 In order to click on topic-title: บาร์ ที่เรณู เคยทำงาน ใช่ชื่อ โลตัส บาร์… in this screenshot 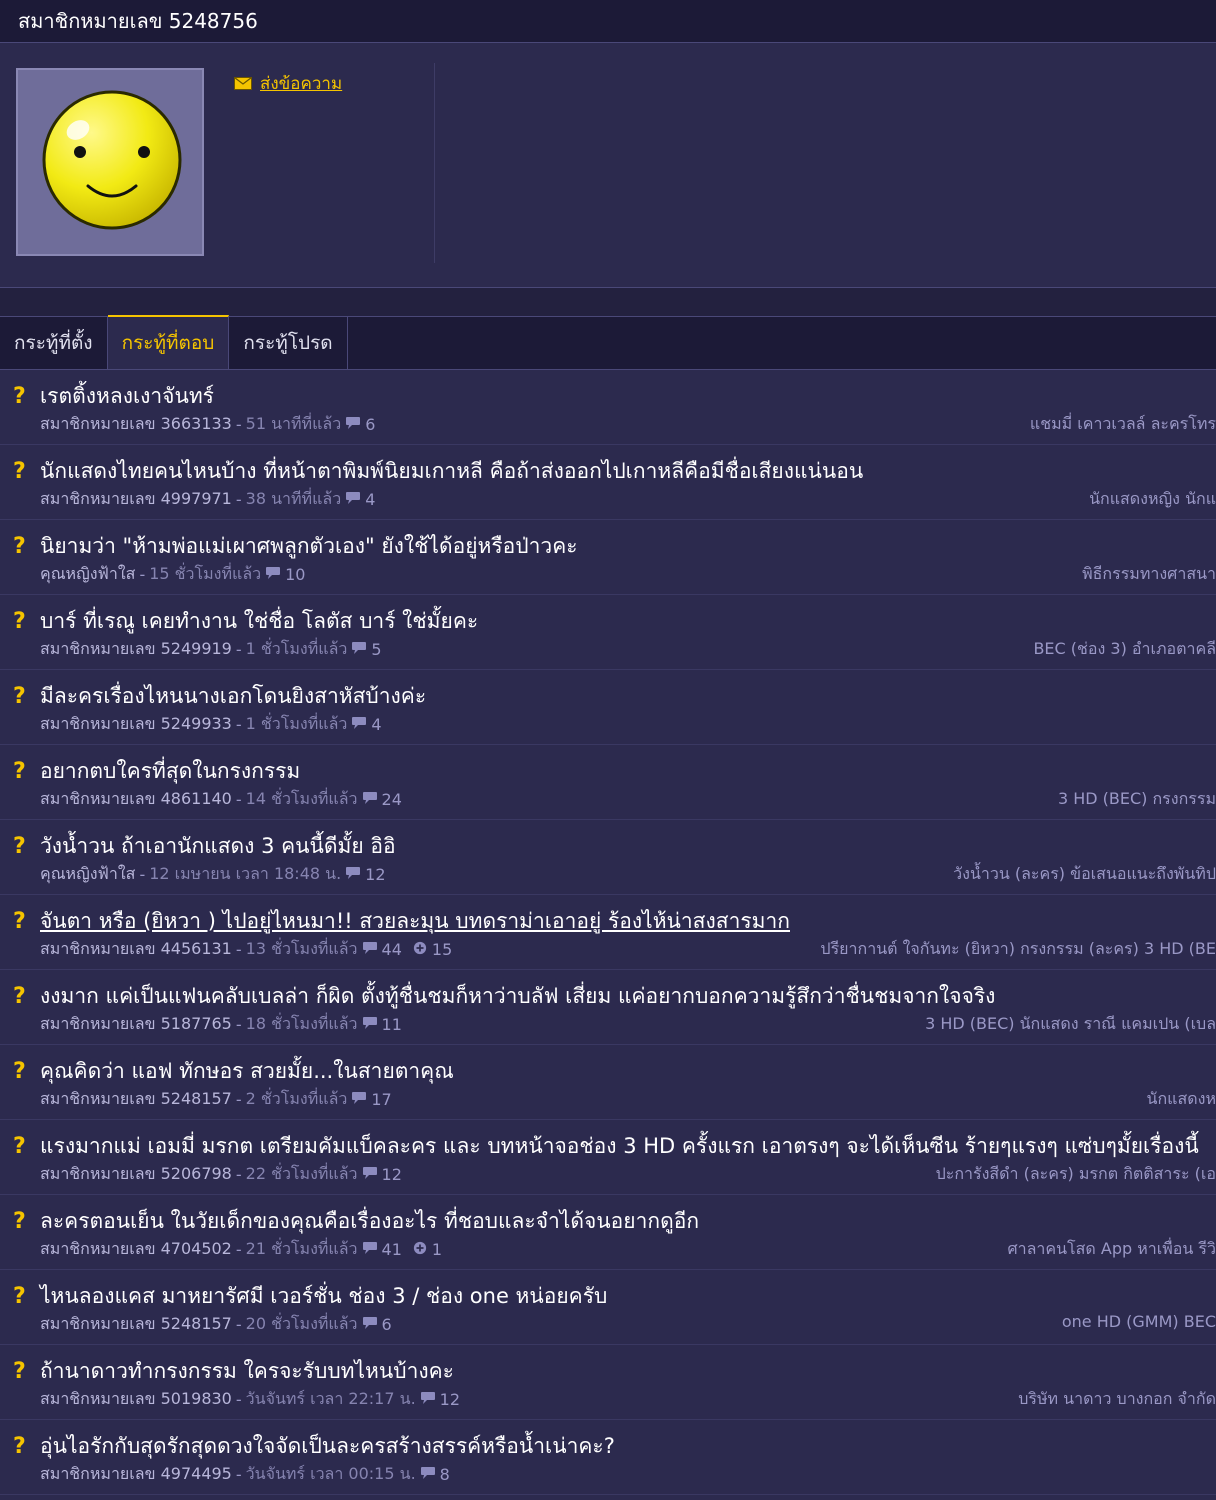, I will do `click(259, 621)`.